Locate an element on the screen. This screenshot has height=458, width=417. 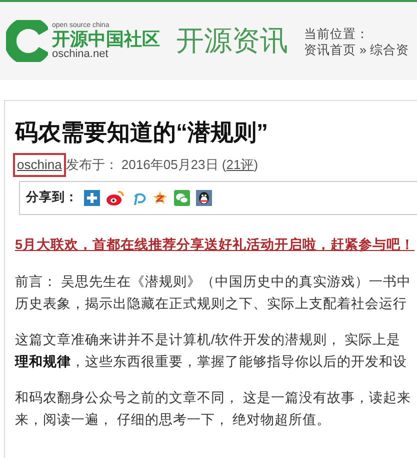
logo-name: 开源中国社区 is located at coordinates (106, 39).